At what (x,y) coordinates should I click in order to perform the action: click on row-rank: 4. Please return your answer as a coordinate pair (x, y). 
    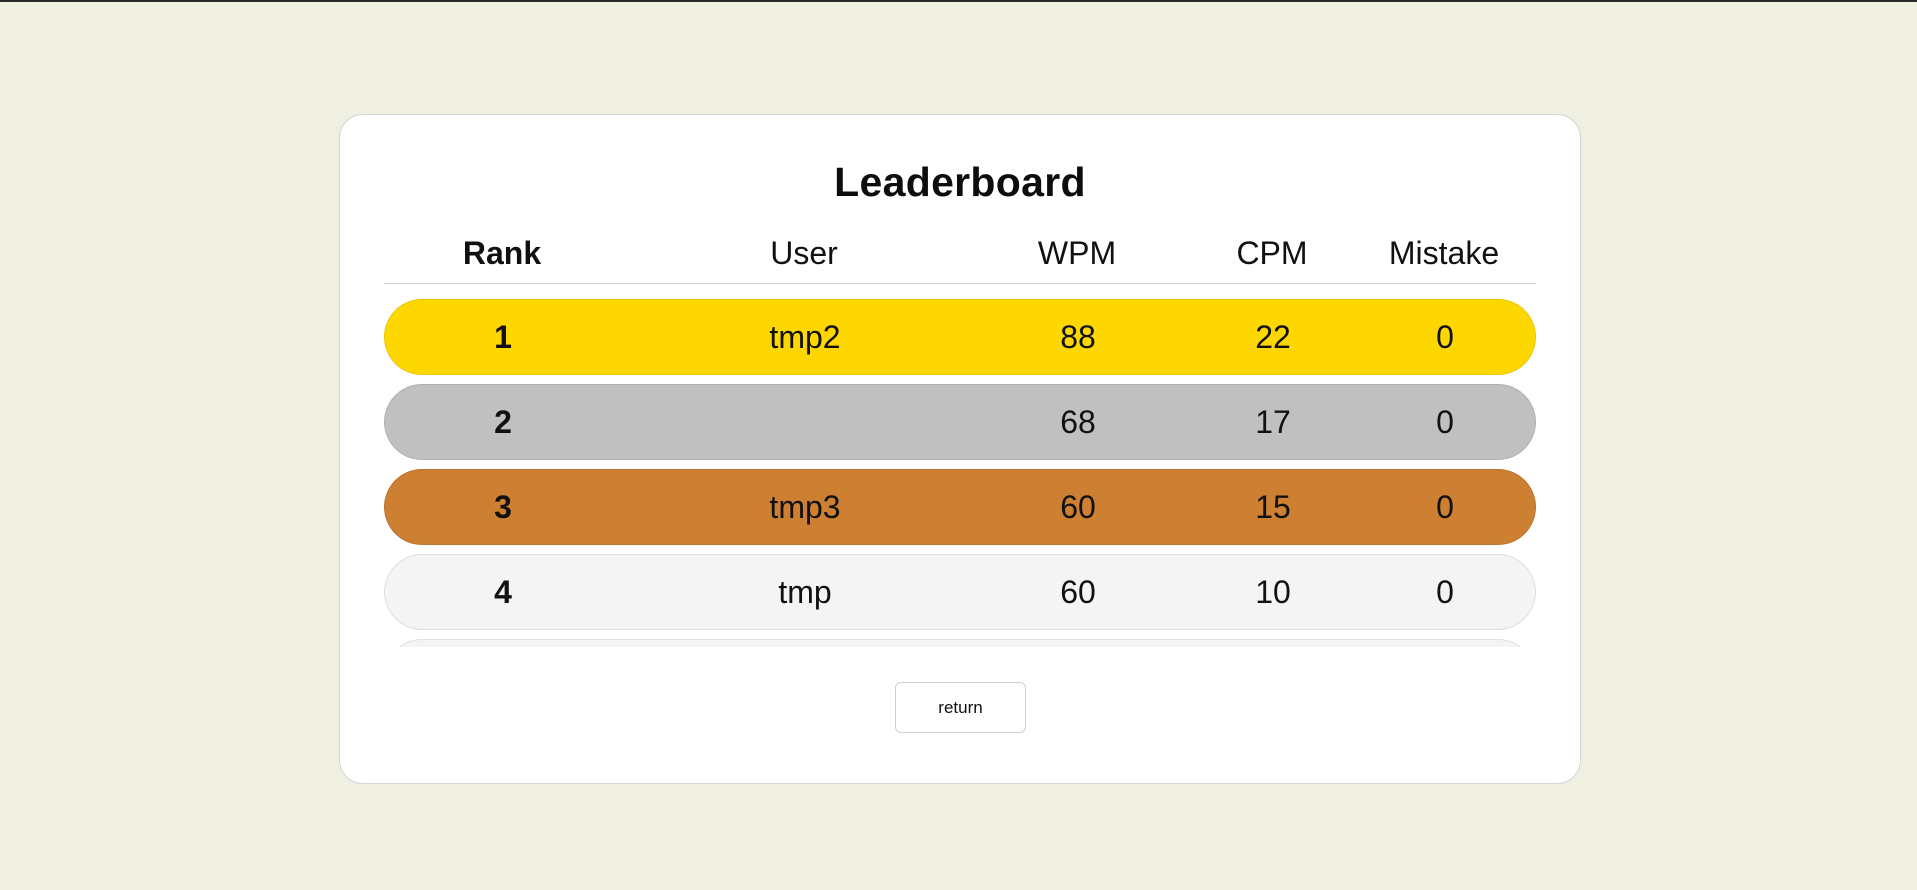
    Looking at the image, I should click on (503, 591).